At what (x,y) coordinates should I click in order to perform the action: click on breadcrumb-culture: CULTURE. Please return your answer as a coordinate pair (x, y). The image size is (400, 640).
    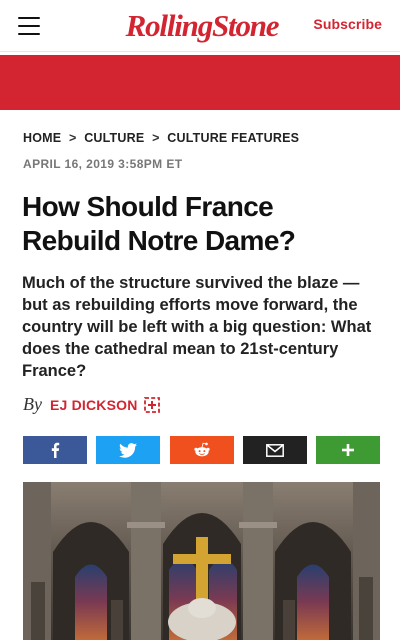
    Looking at the image, I should click on (114, 138).